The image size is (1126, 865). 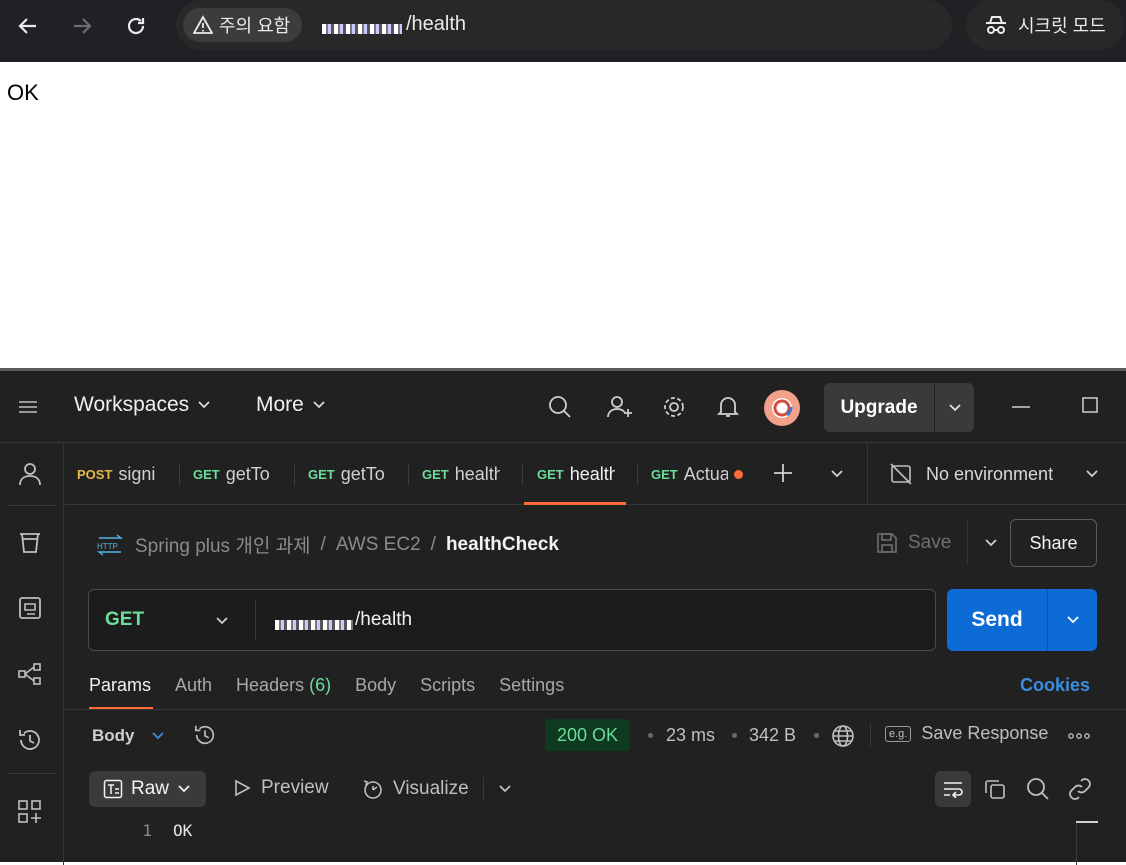 What do you see at coordinates (30, 740) in the screenshot?
I see `sidebar-item-history` at bounding box center [30, 740].